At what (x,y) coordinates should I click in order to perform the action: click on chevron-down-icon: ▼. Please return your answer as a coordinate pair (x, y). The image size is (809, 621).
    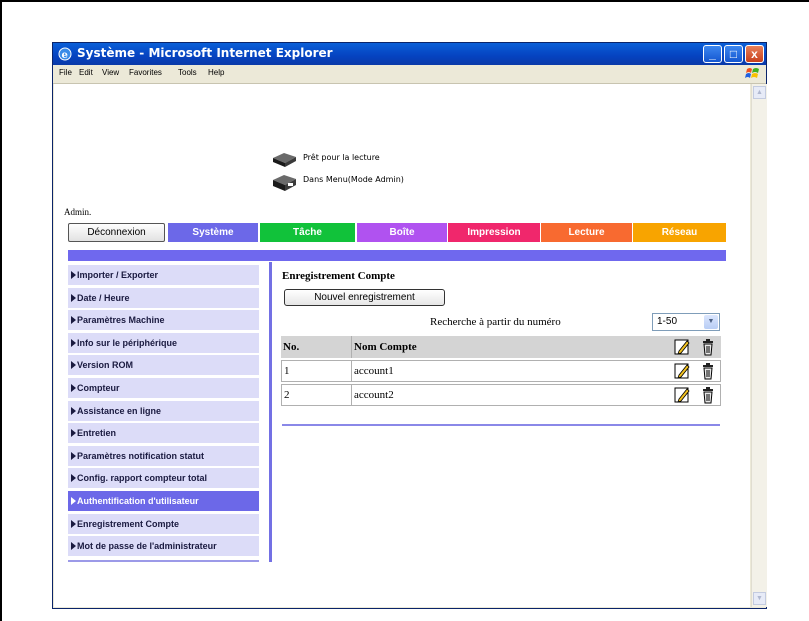
    Looking at the image, I should click on (711, 322).